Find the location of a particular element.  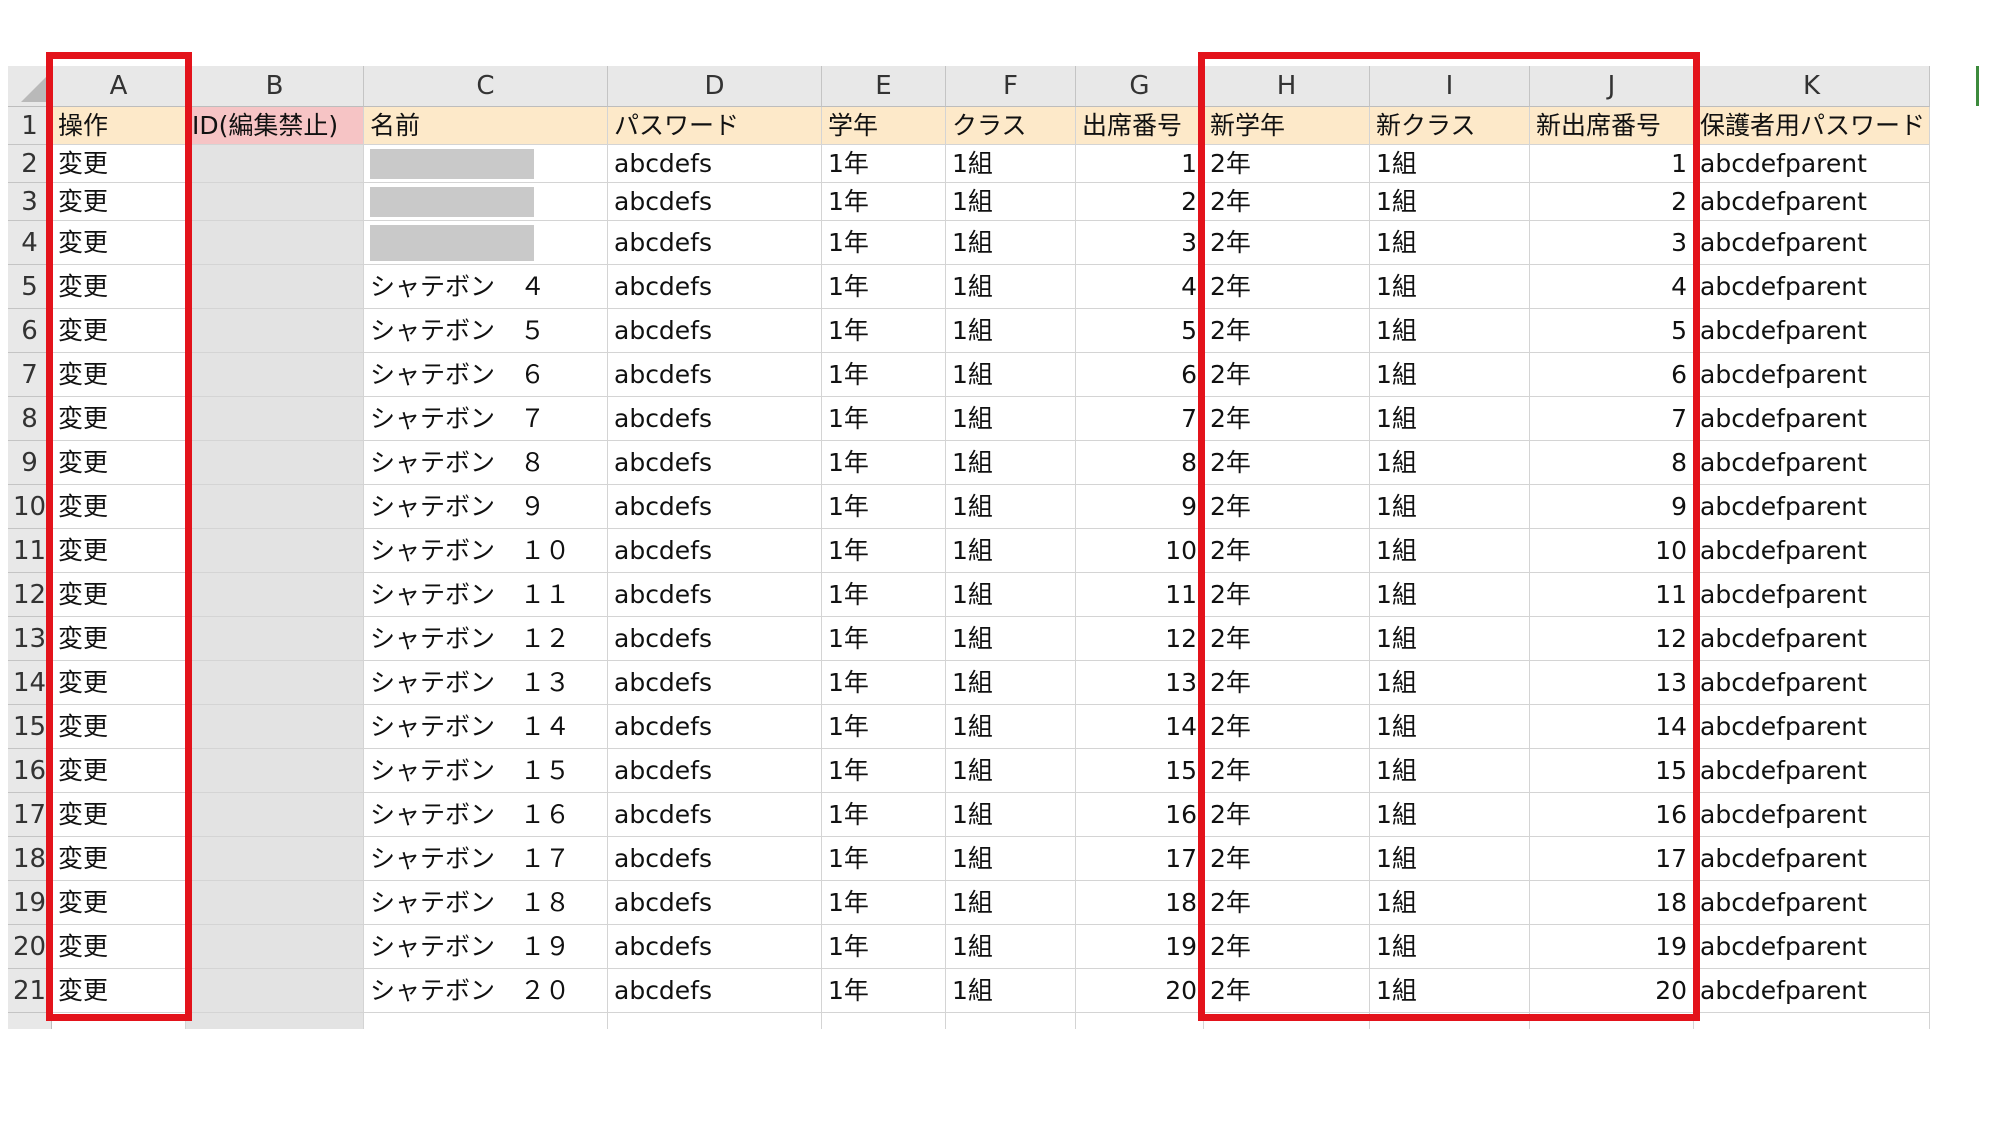

cell-e18: 1年 is located at coordinates (884, 859).